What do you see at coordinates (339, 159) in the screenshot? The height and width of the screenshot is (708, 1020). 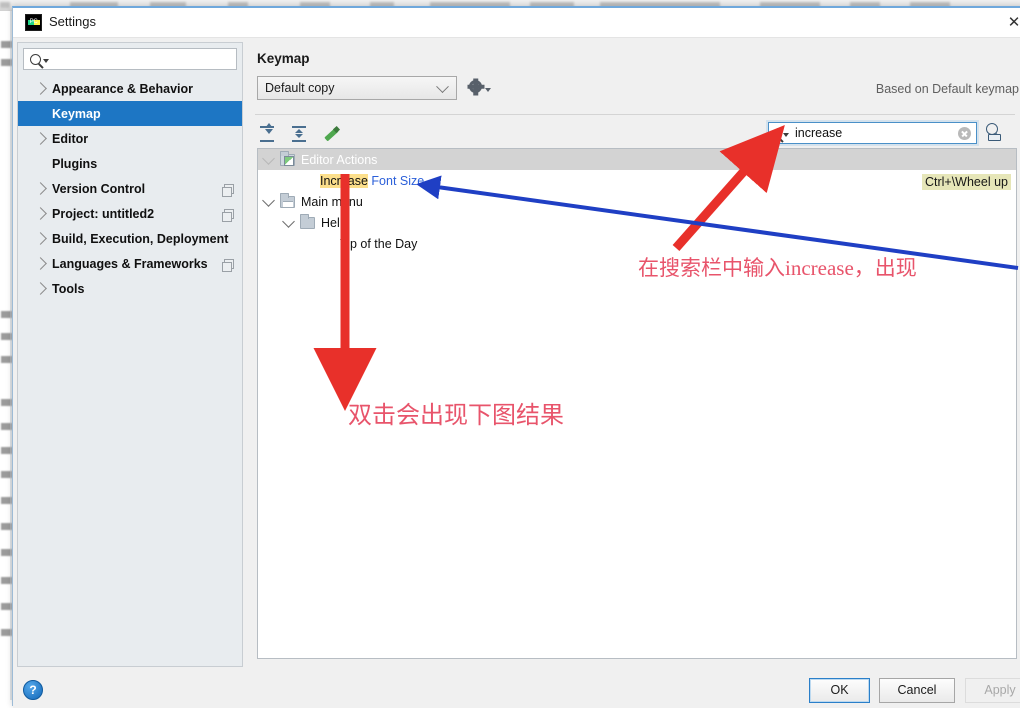 I see `tree-row-label: Editor Actions` at bounding box center [339, 159].